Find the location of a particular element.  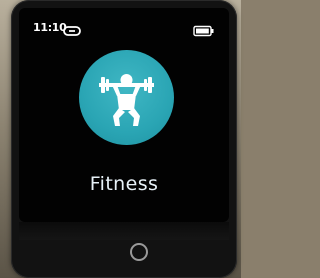

home-button is located at coordinates (139, 252).